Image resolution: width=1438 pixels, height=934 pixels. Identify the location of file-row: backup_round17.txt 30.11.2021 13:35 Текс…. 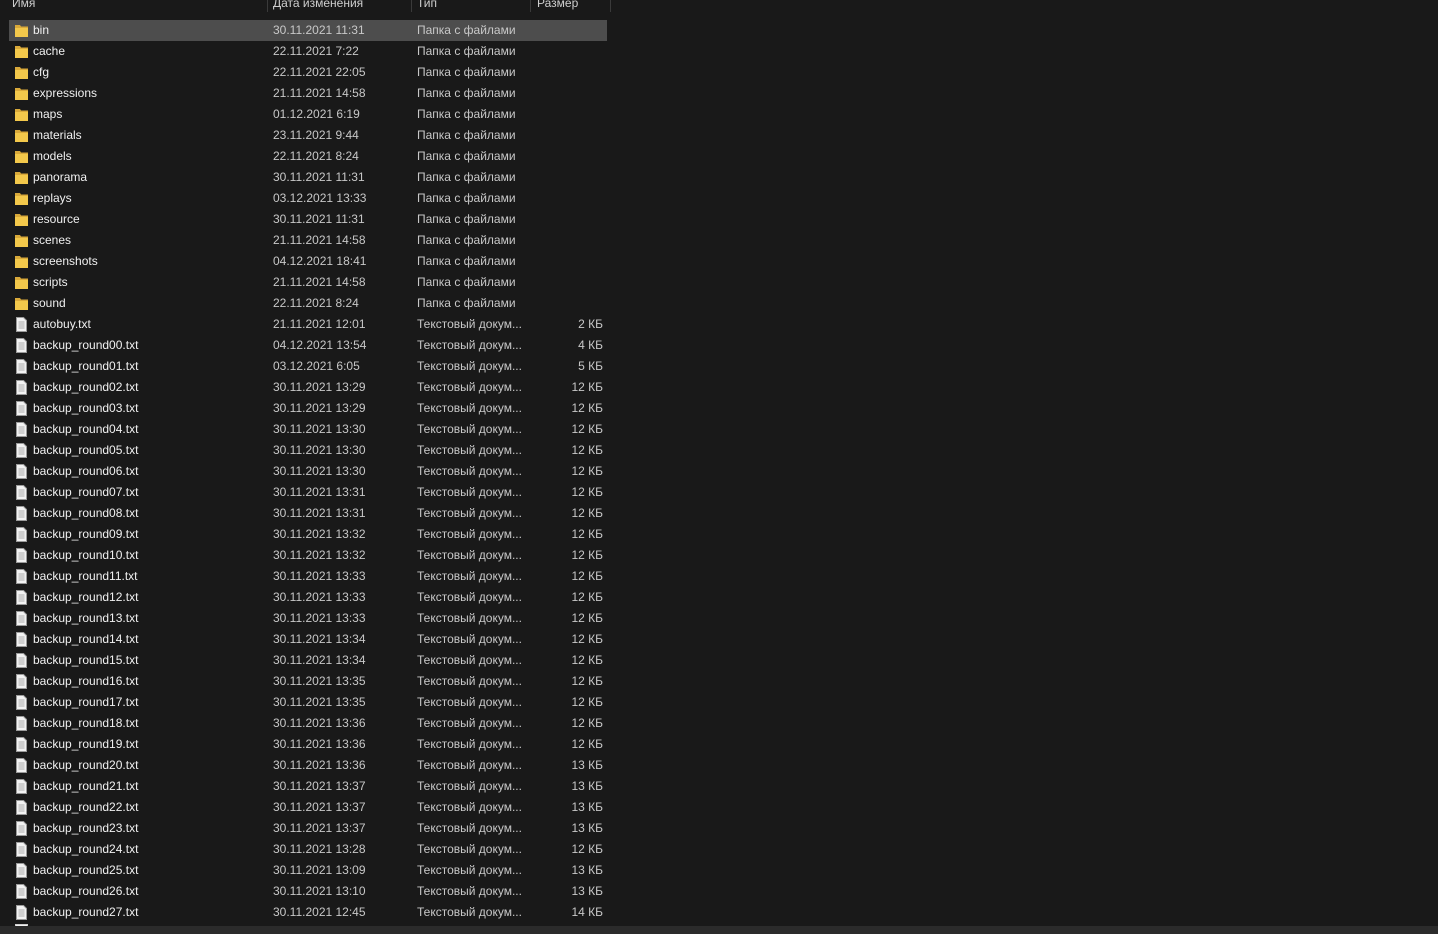
(308, 702).